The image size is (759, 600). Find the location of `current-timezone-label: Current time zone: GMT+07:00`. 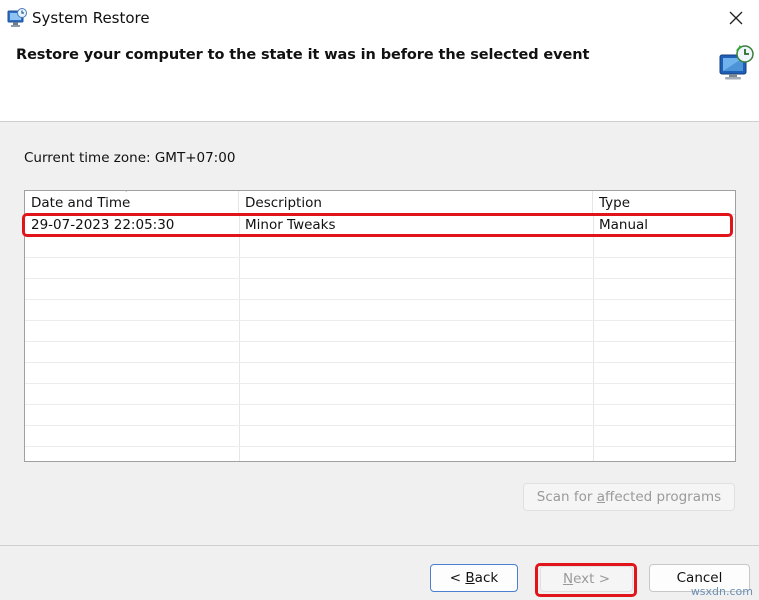

current-timezone-label: Current time zone: GMT+07:00 is located at coordinates (130, 158).